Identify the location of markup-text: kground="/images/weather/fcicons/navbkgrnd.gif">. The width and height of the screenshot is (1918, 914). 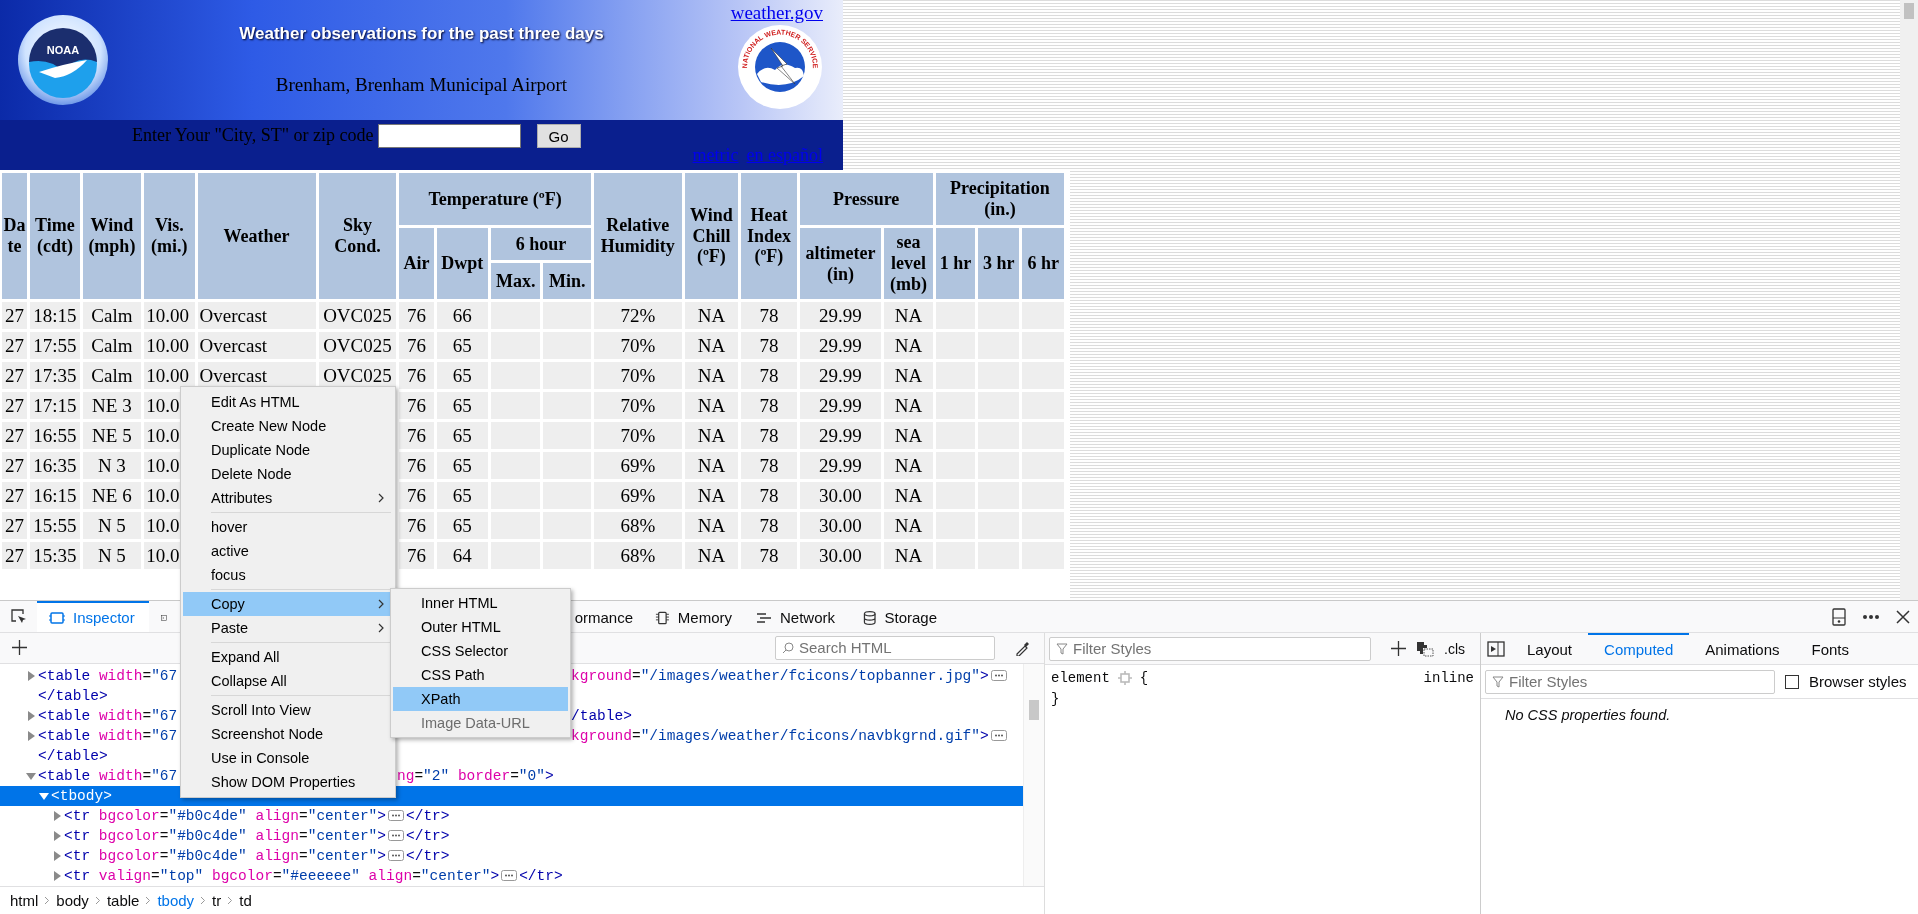
(780, 735).